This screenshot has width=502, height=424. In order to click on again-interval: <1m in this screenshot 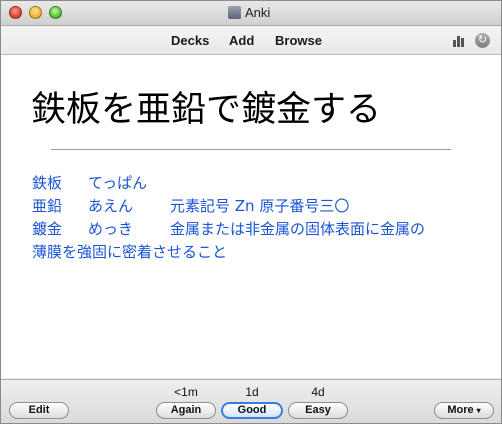, I will do `click(186, 392)`.